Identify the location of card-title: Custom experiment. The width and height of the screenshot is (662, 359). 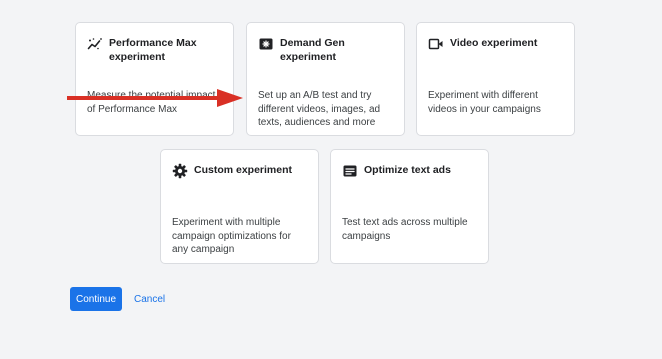
(243, 170).